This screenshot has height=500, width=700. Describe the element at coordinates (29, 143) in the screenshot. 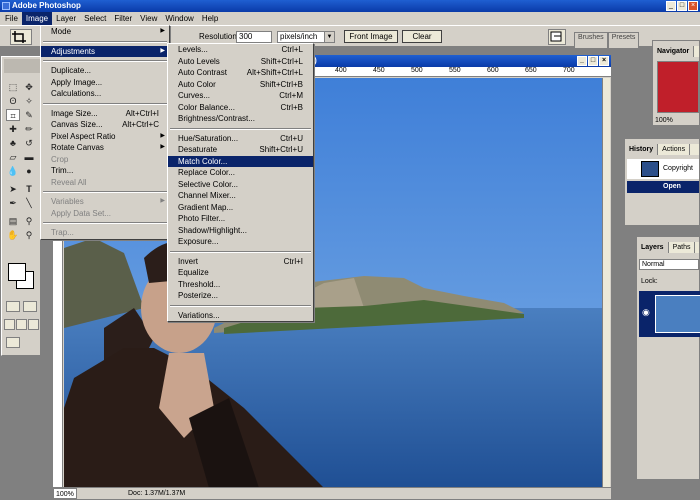

I see `history-brush-tool-icon: ↺` at that location.